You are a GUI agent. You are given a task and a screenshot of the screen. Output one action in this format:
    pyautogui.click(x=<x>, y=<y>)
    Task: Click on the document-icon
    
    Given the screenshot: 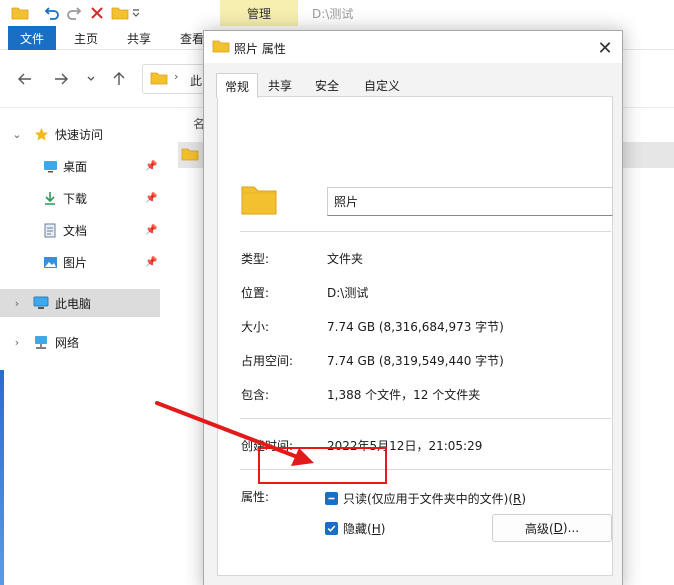 What is the action you would take?
    pyautogui.click(x=50, y=230)
    